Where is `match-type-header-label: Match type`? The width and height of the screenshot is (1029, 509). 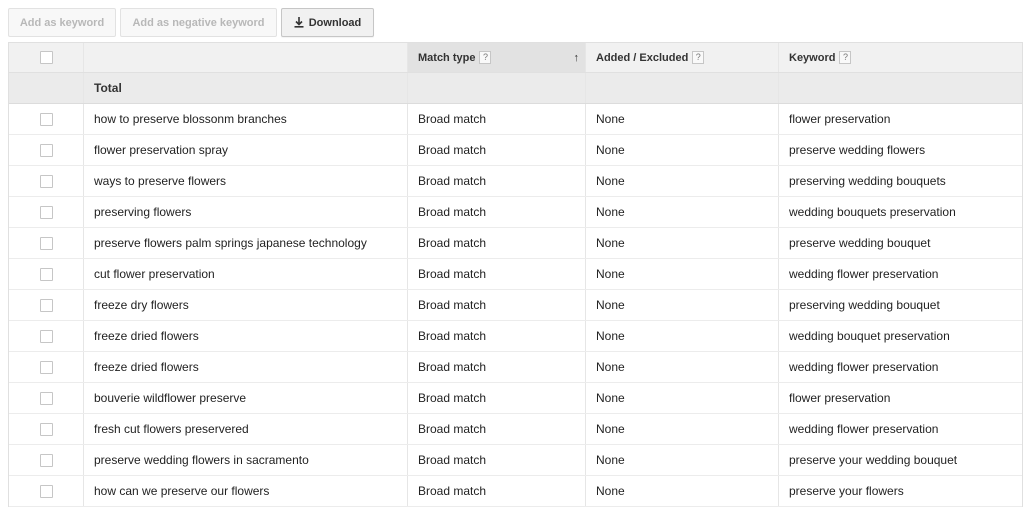
match-type-header-label: Match type is located at coordinates (447, 57).